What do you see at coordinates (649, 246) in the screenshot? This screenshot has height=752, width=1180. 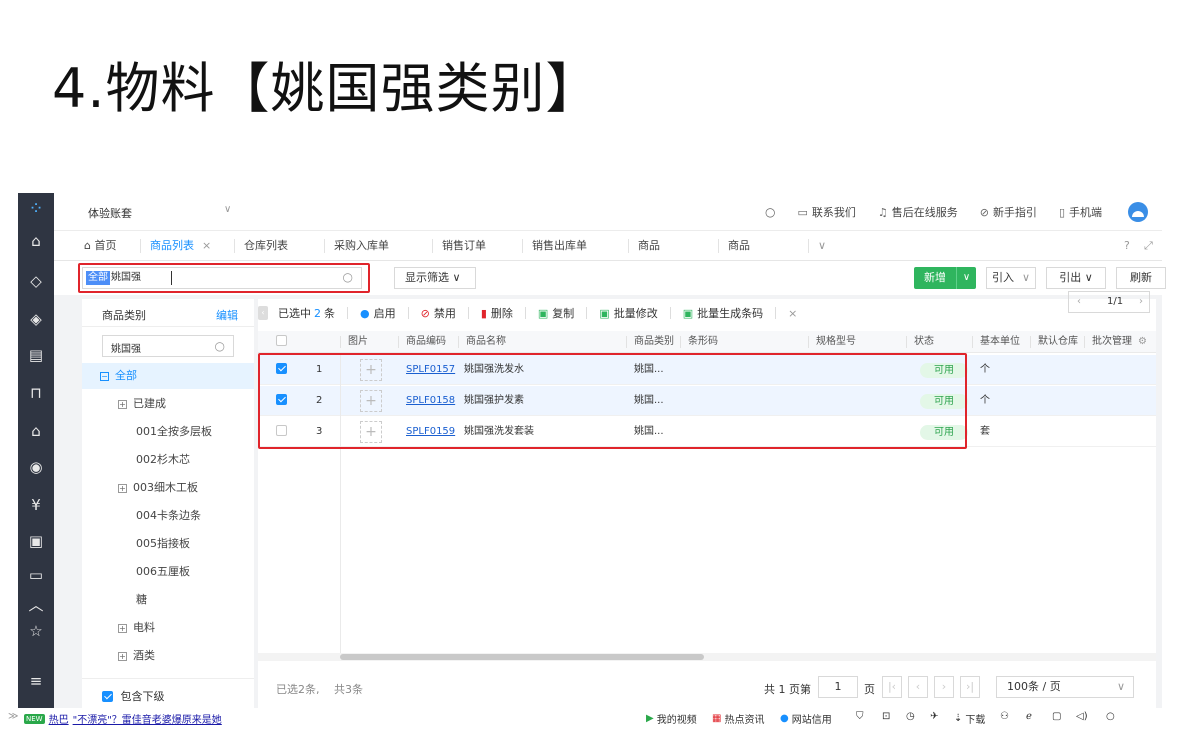 I see `tab-product-a: 商品` at bounding box center [649, 246].